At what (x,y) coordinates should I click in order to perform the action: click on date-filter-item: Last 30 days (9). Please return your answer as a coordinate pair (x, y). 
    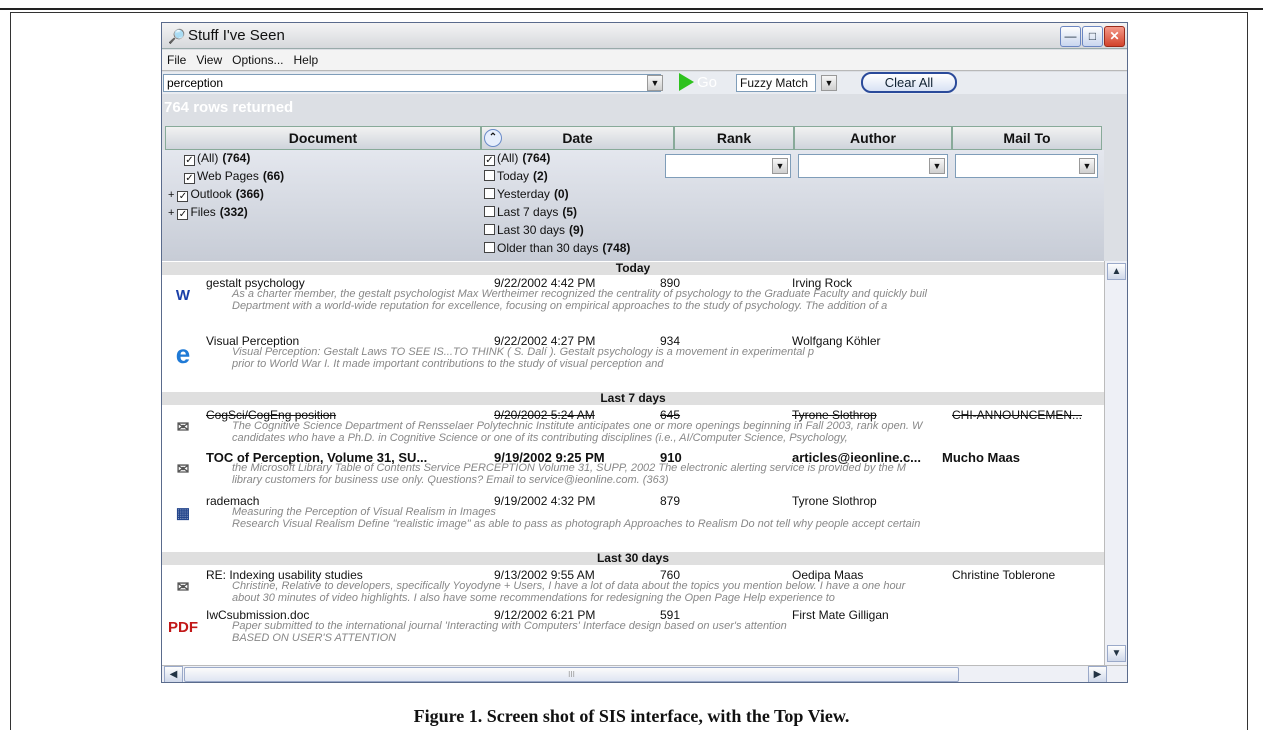
    Looking at the image, I should click on (534, 230).